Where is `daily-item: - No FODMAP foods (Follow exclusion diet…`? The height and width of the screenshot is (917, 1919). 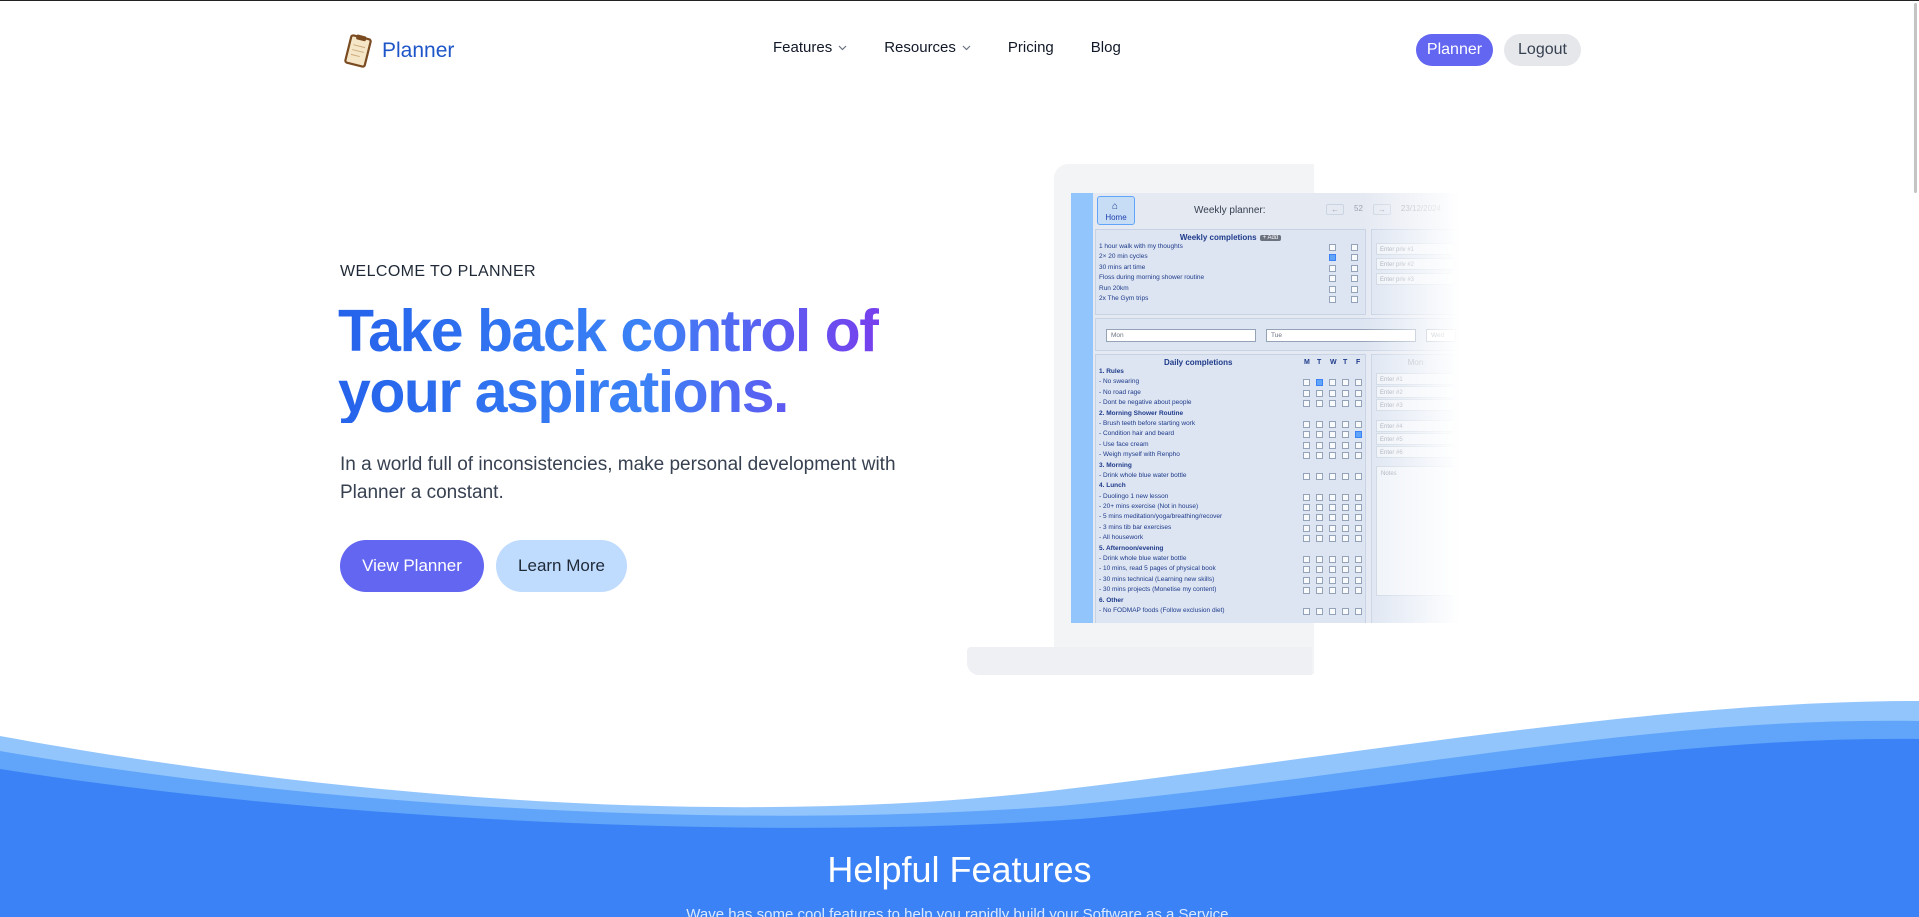 daily-item: - No FODMAP foods (Follow exclusion diet… is located at coordinates (1230, 611).